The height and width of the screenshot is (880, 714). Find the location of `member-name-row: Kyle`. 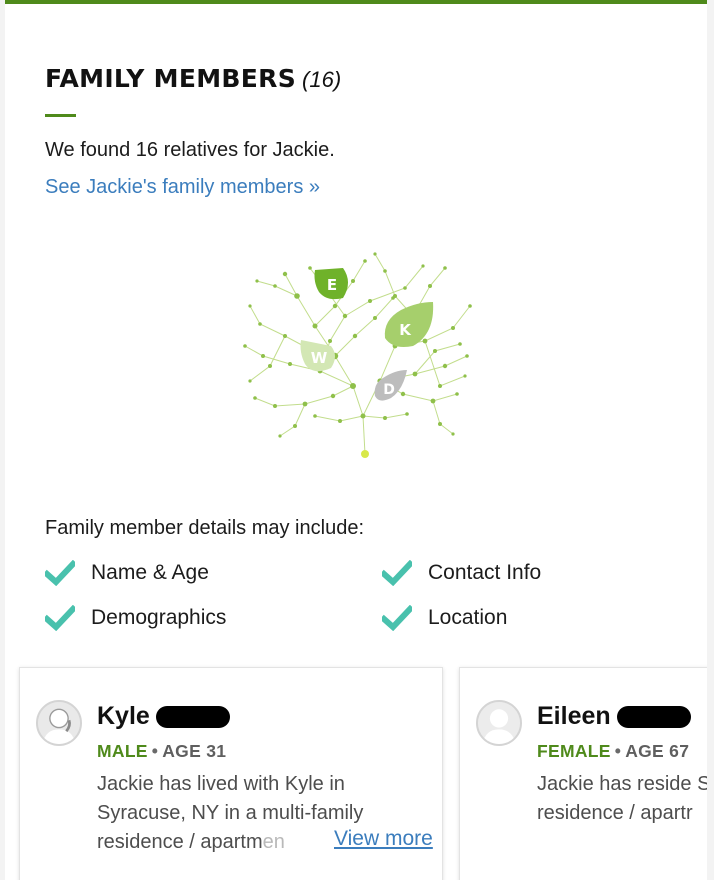

member-name-row: Kyle is located at coordinates (163, 716).